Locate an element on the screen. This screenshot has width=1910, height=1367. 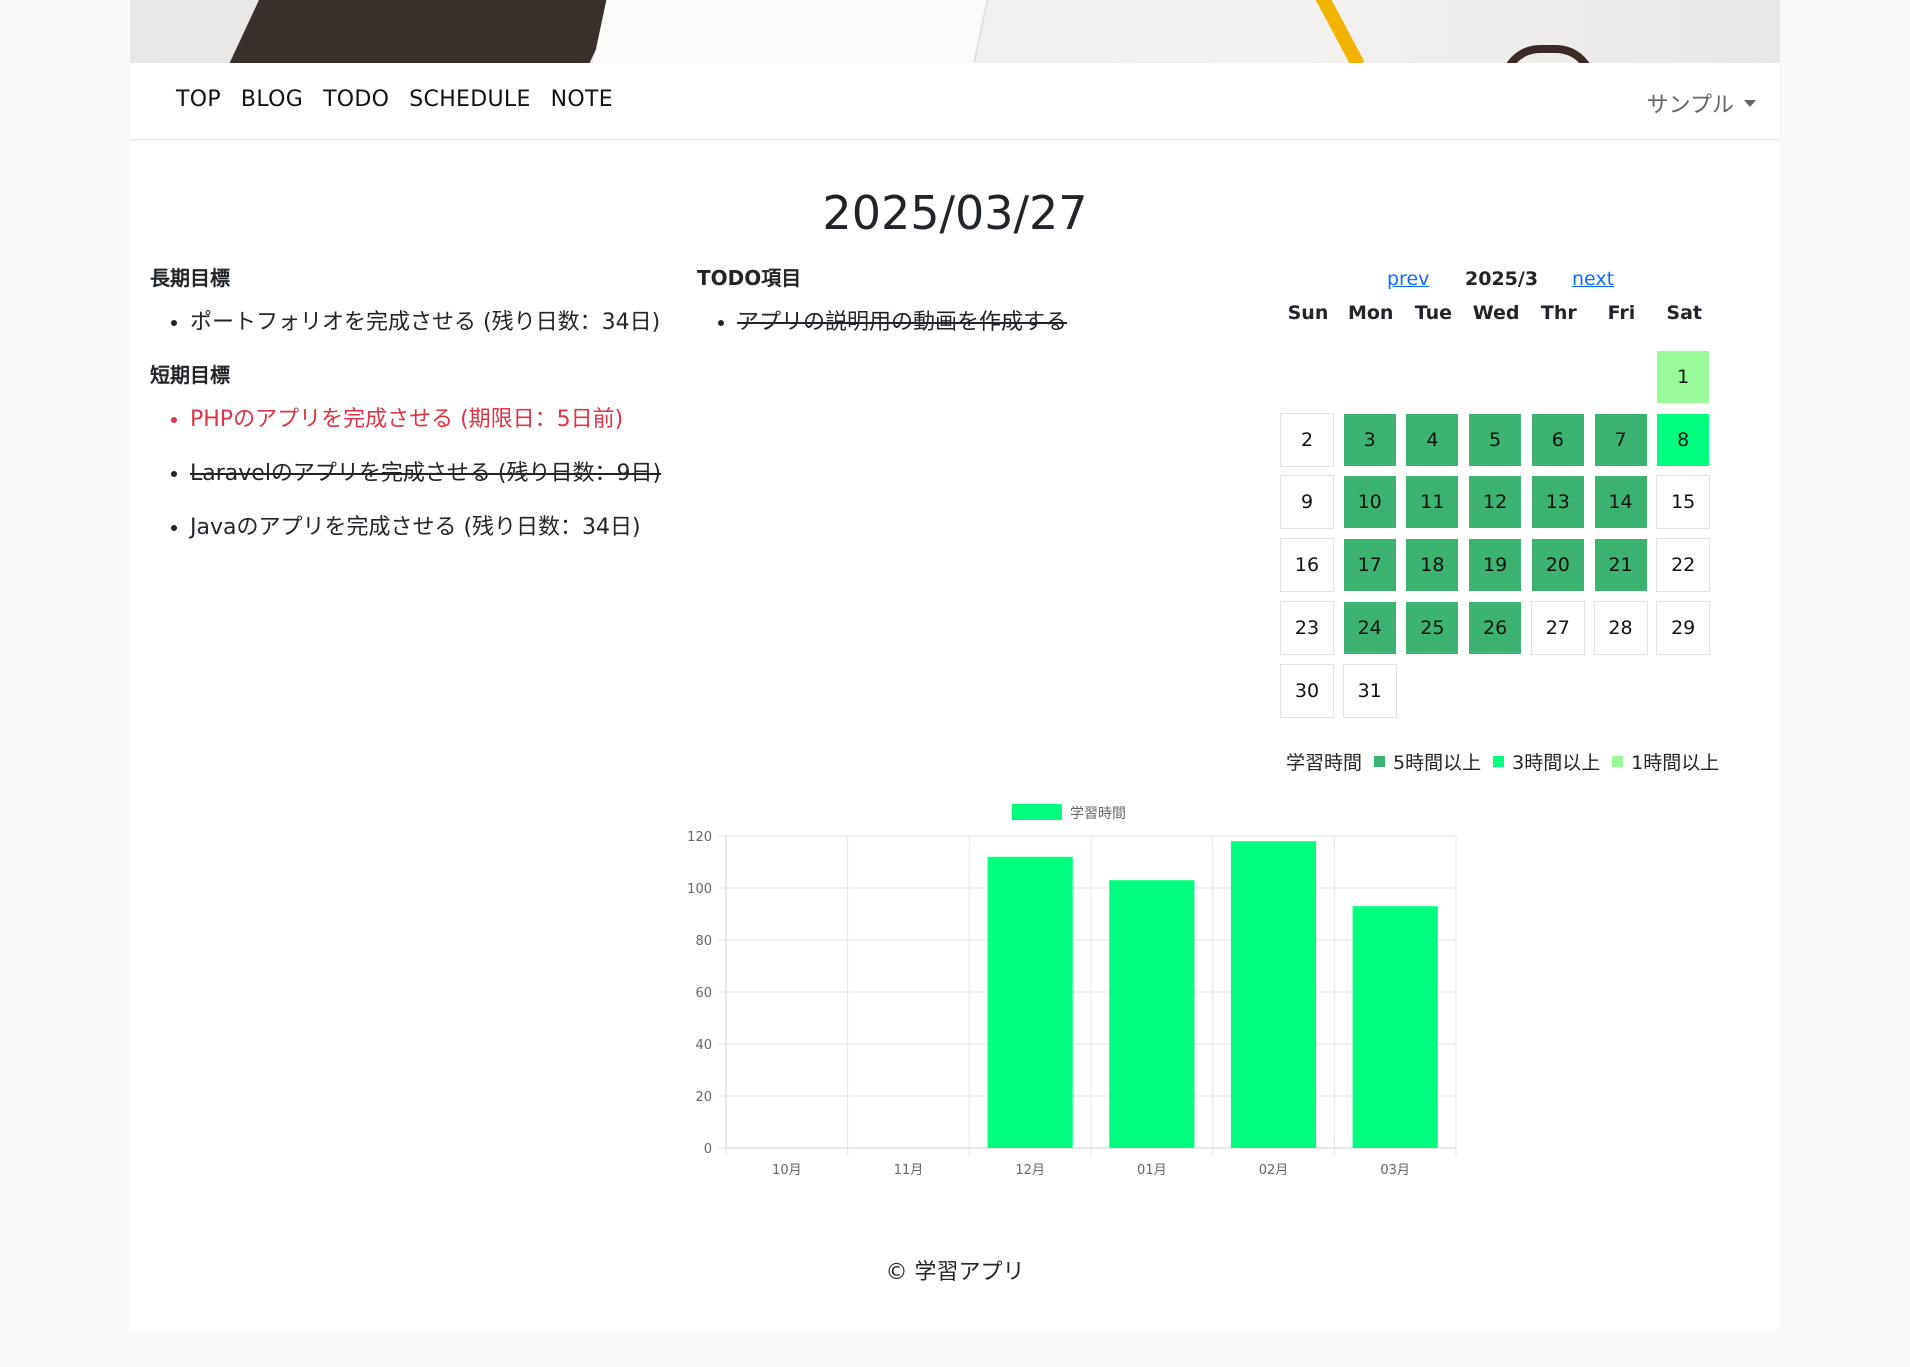
y-tick-label: 20 is located at coordinates (703, 1097).